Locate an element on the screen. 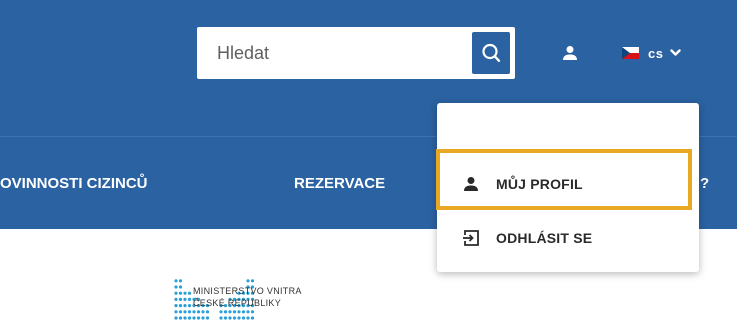 The height and width of the screenshot is (335, 737). search-icon is located at coordinates (491, 52).